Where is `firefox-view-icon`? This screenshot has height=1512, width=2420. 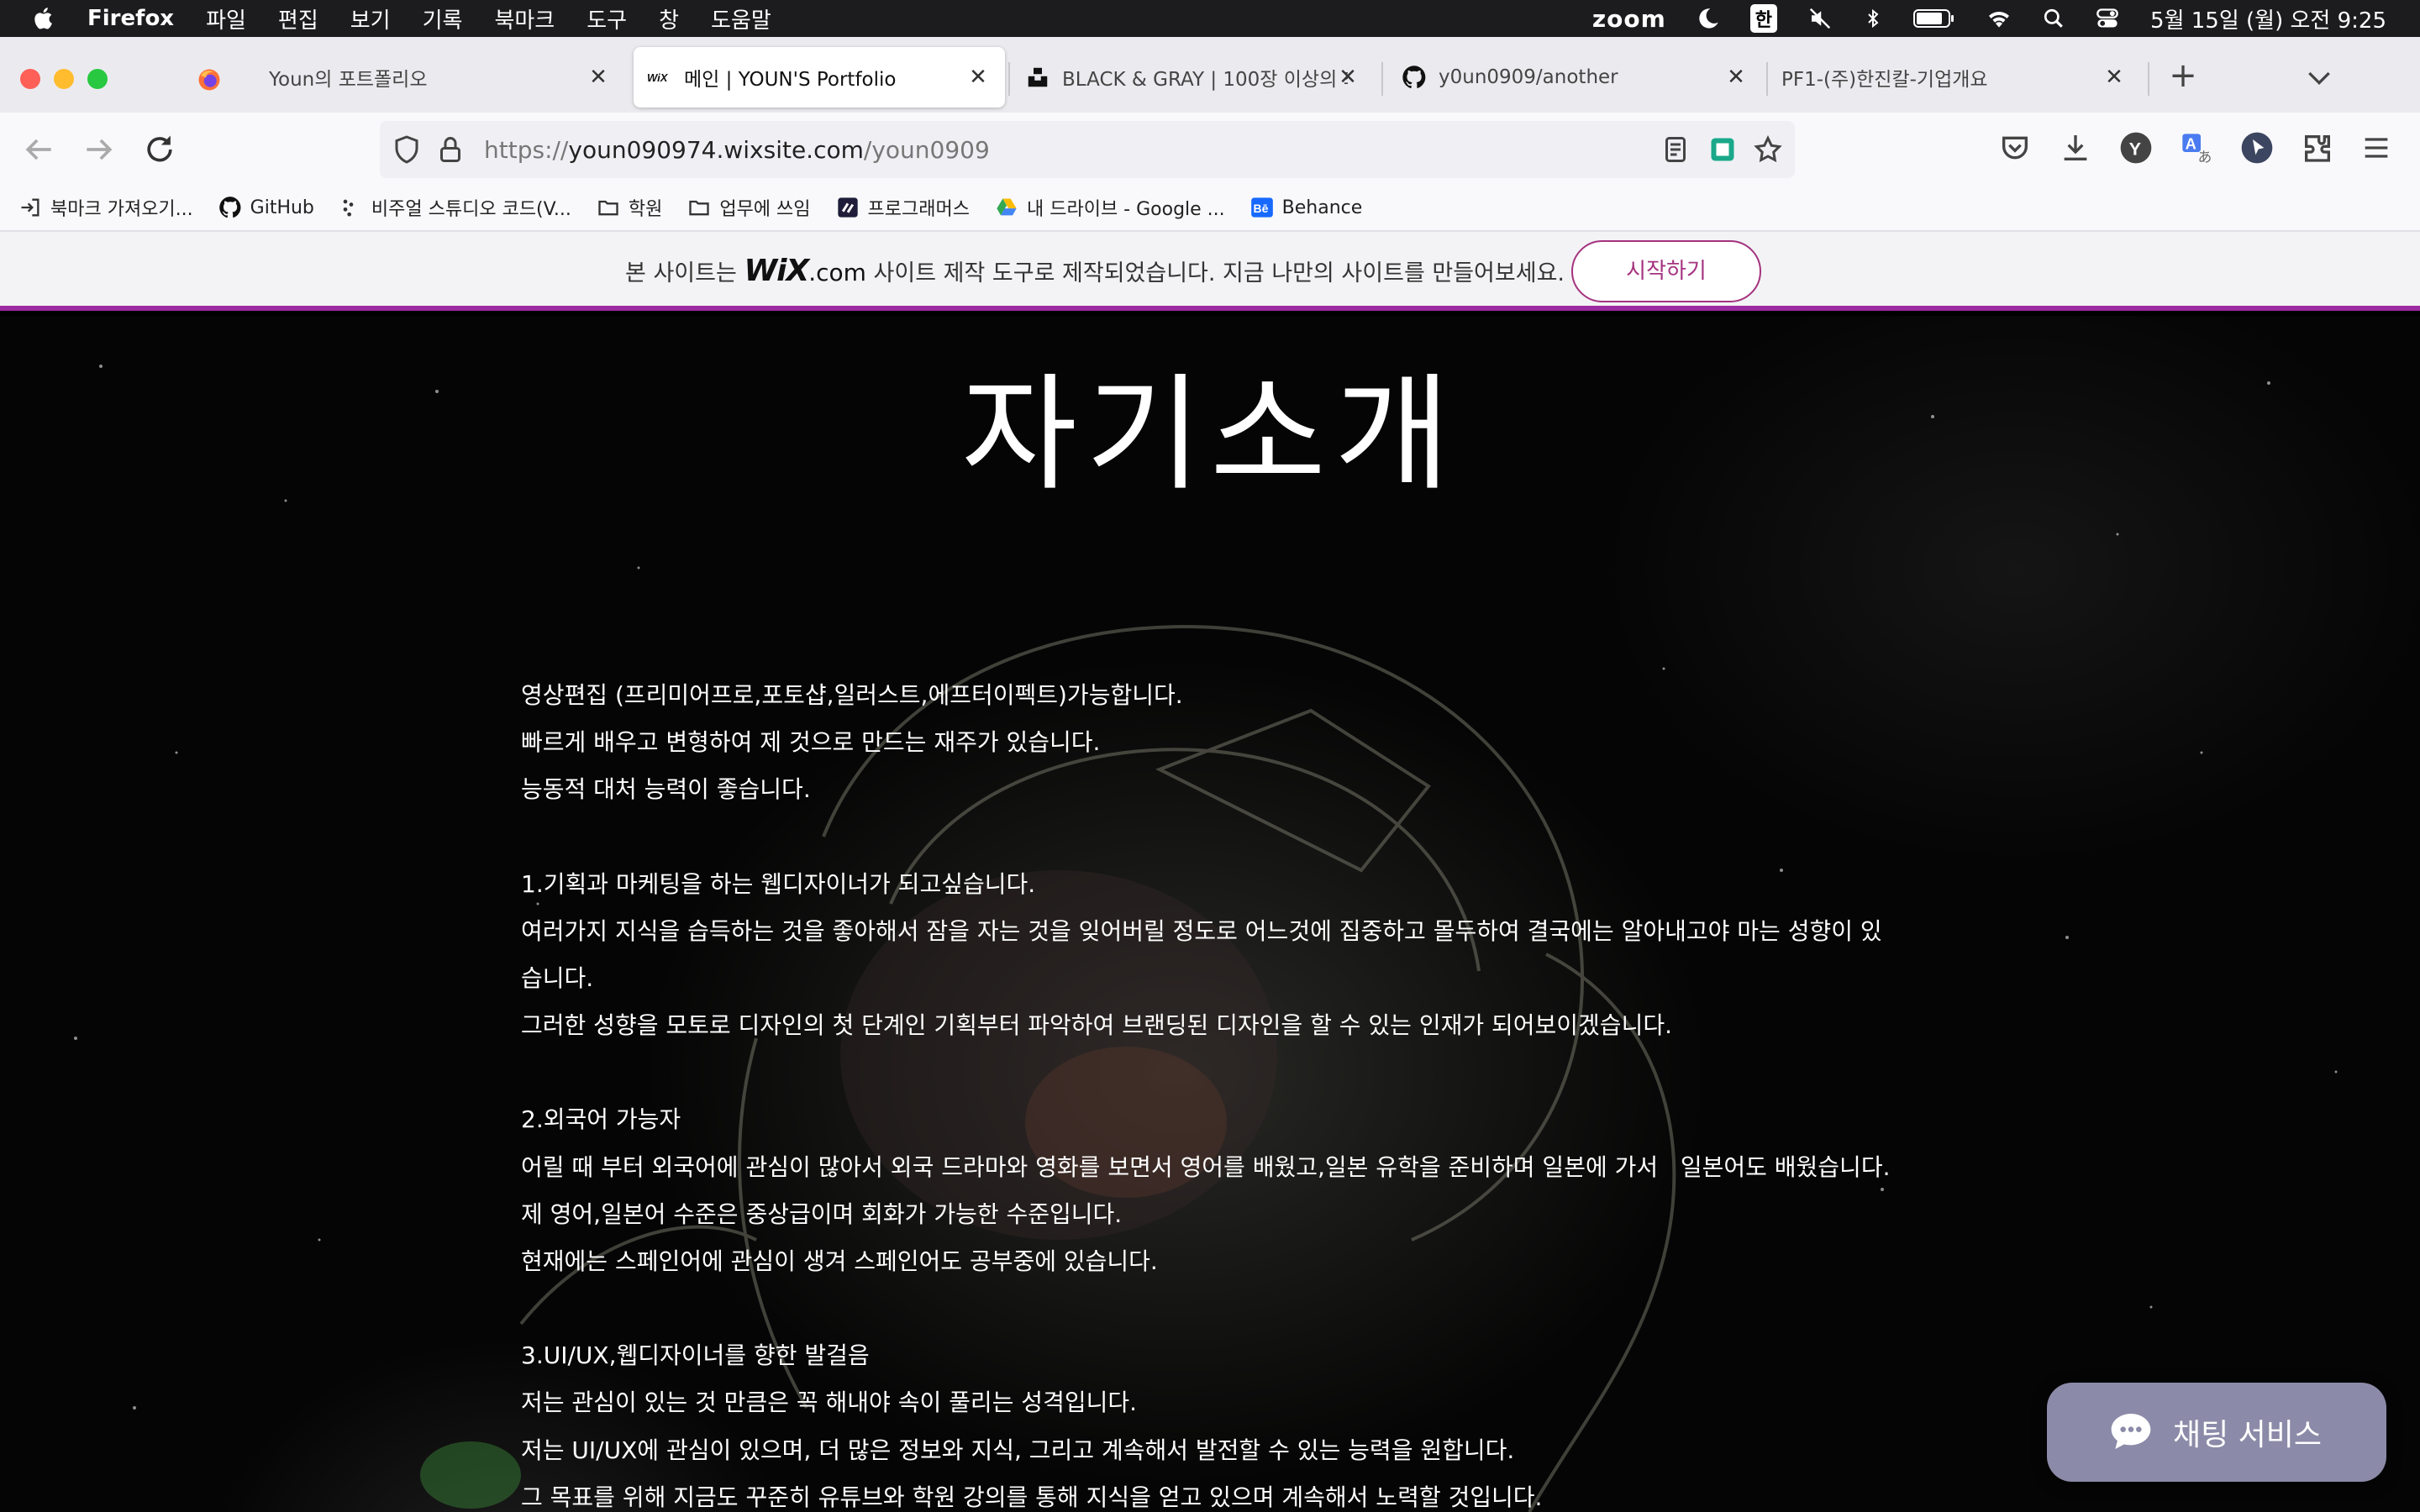 firefox-view-icon is located at coordinates (210, 79).